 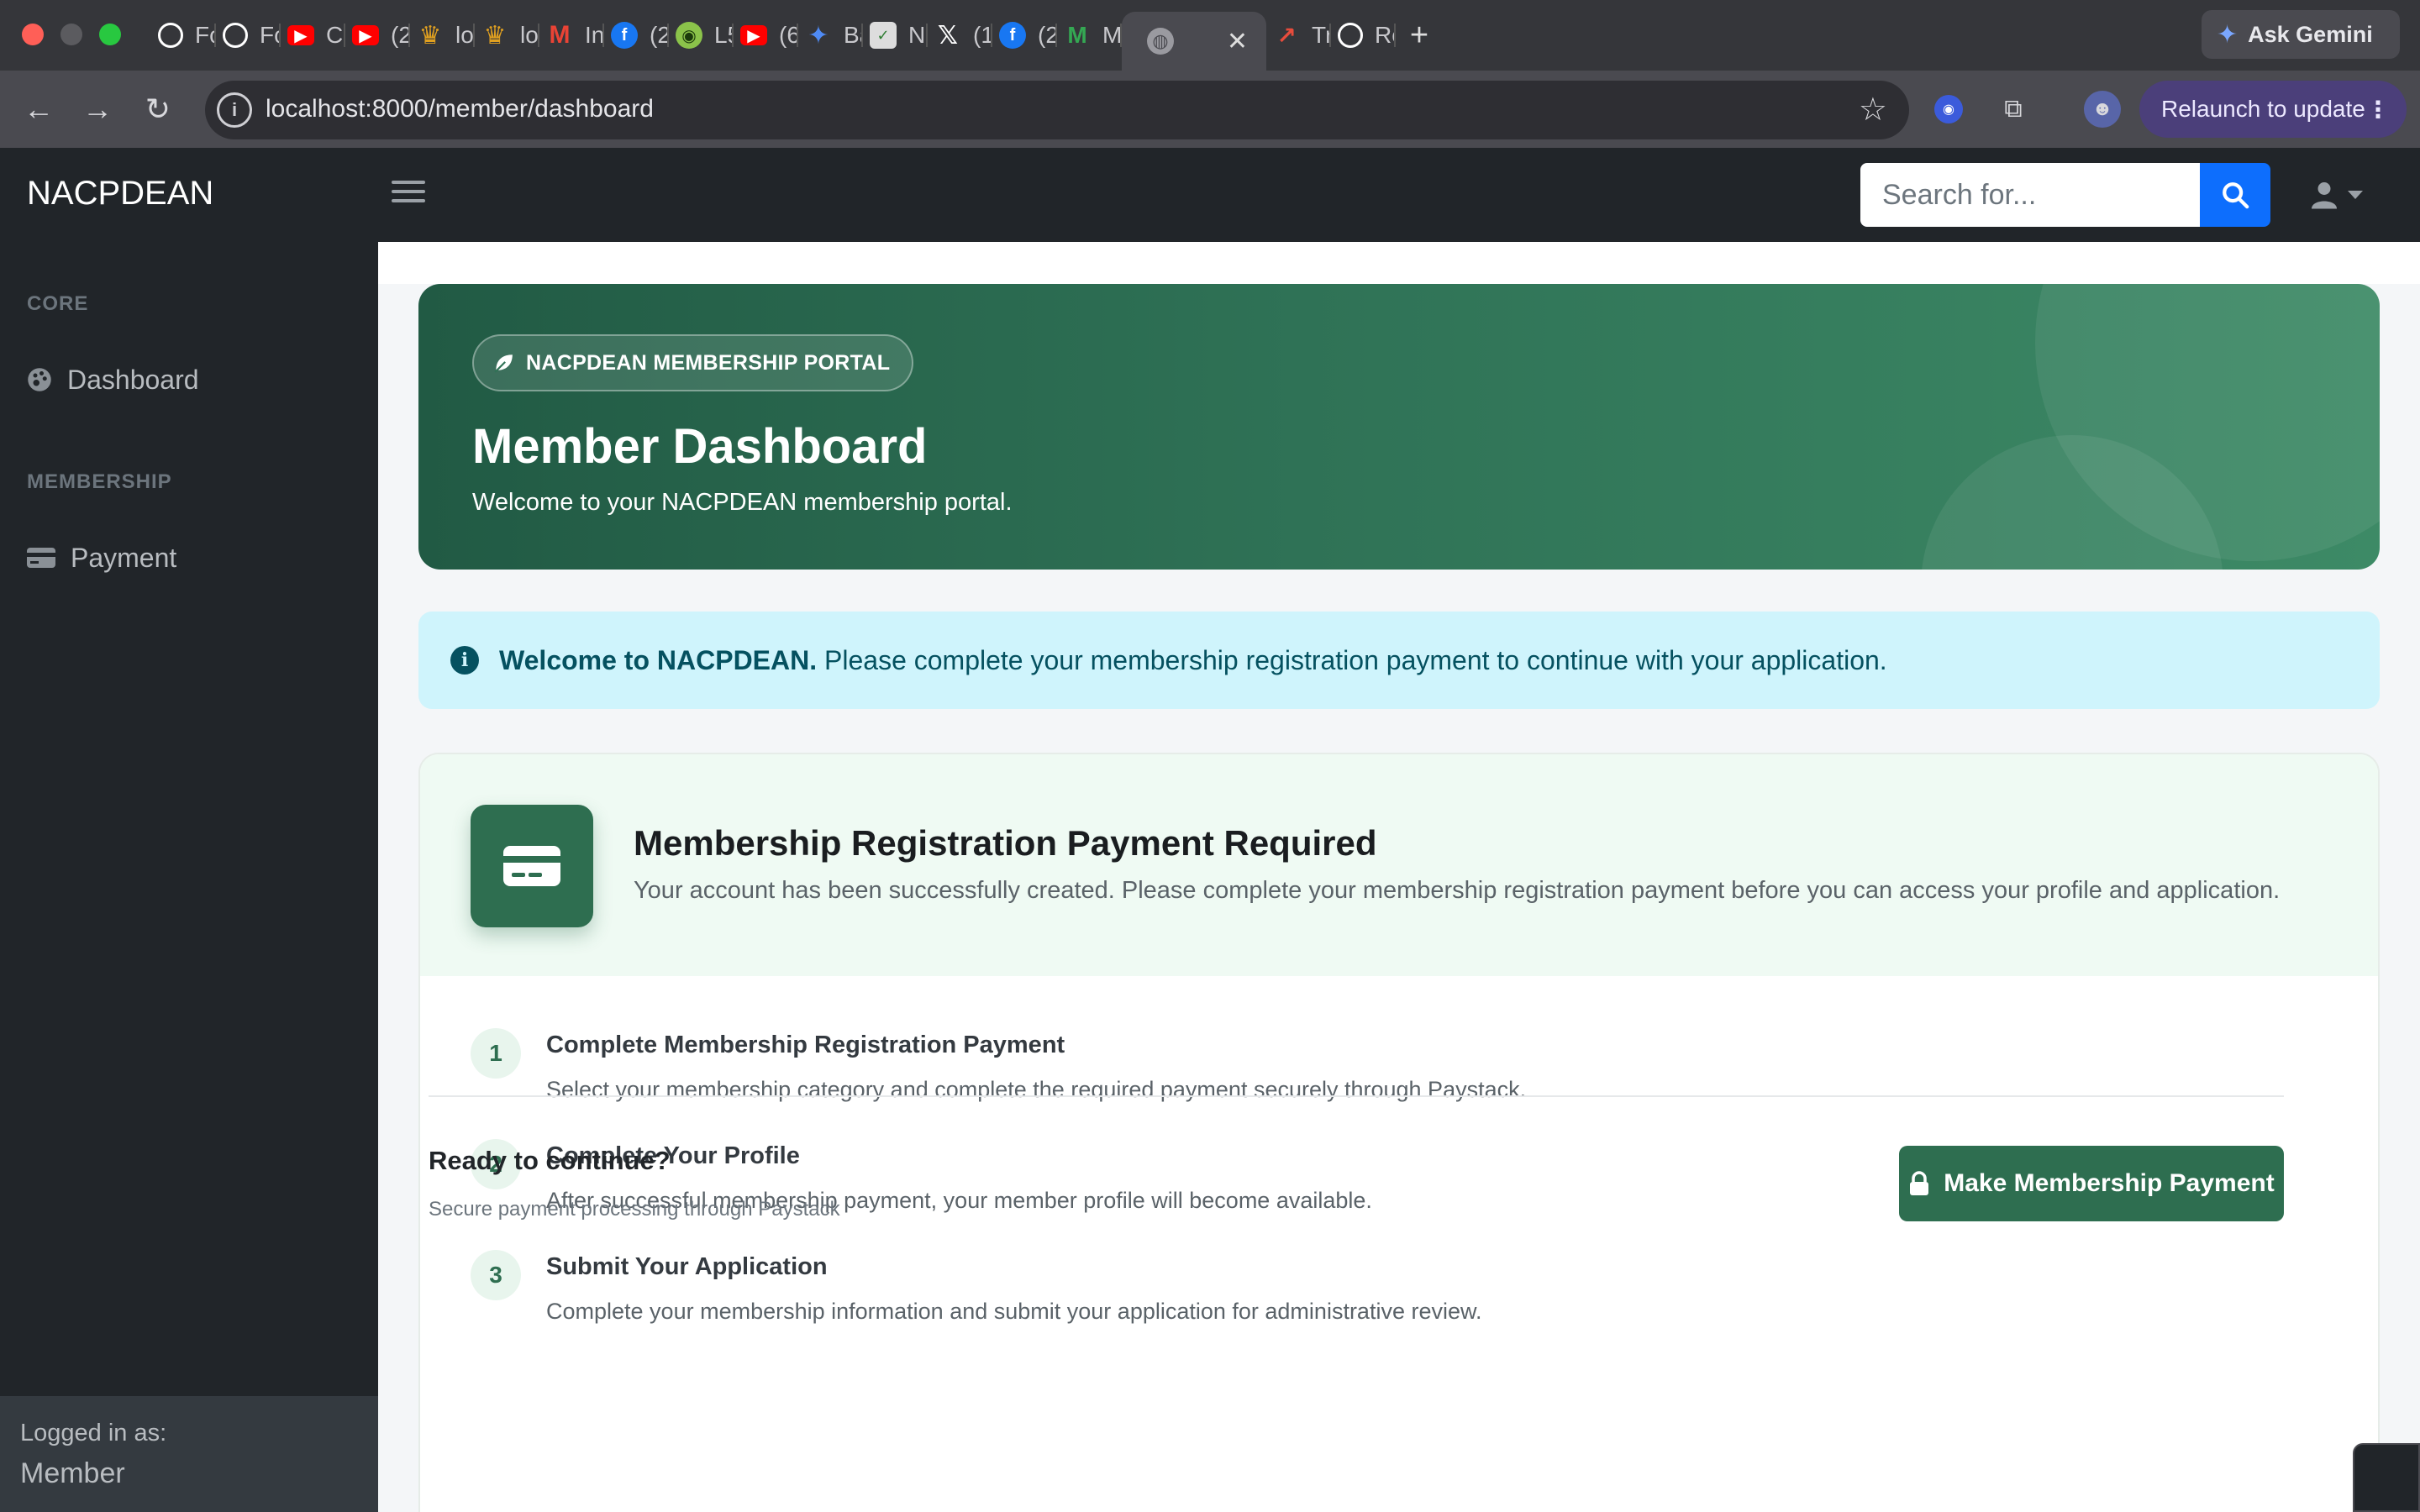 I want to click on reload-icon: ↻, so click(x=158, y=109).